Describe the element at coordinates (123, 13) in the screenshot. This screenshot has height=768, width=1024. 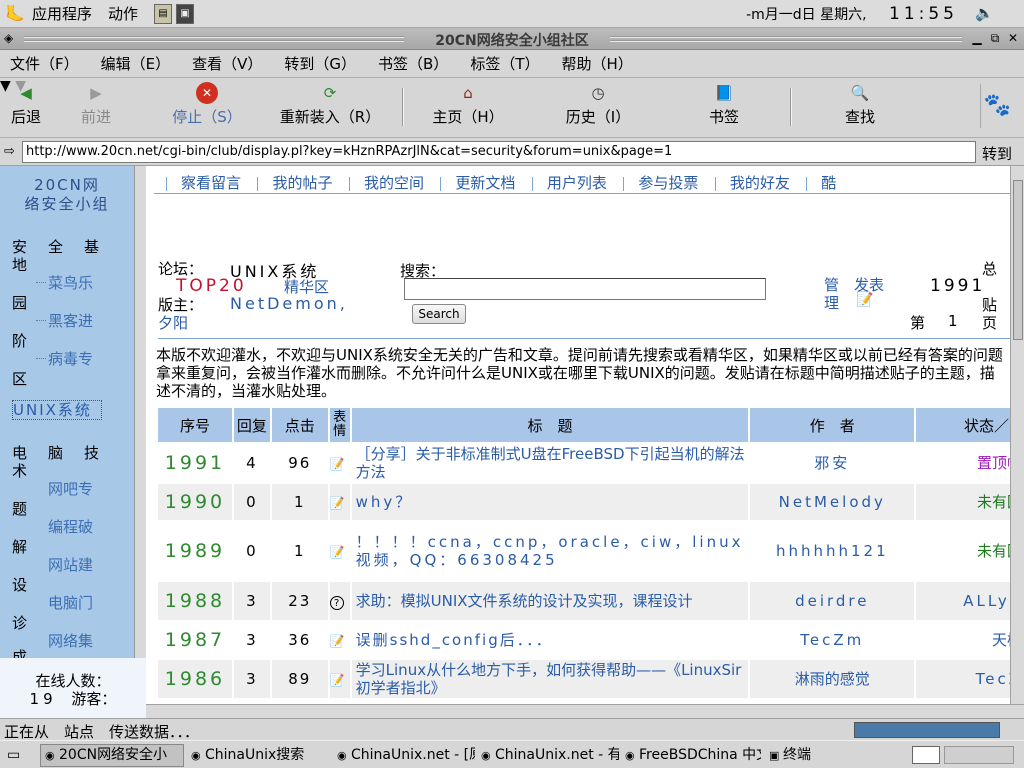
I see `actions-menu: 动作` at that location.